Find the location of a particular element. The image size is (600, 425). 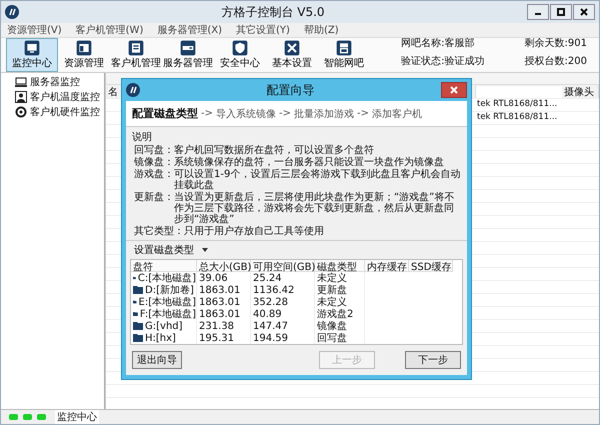

column-header: 总大小(GB) is located at coordinates (224, 266).